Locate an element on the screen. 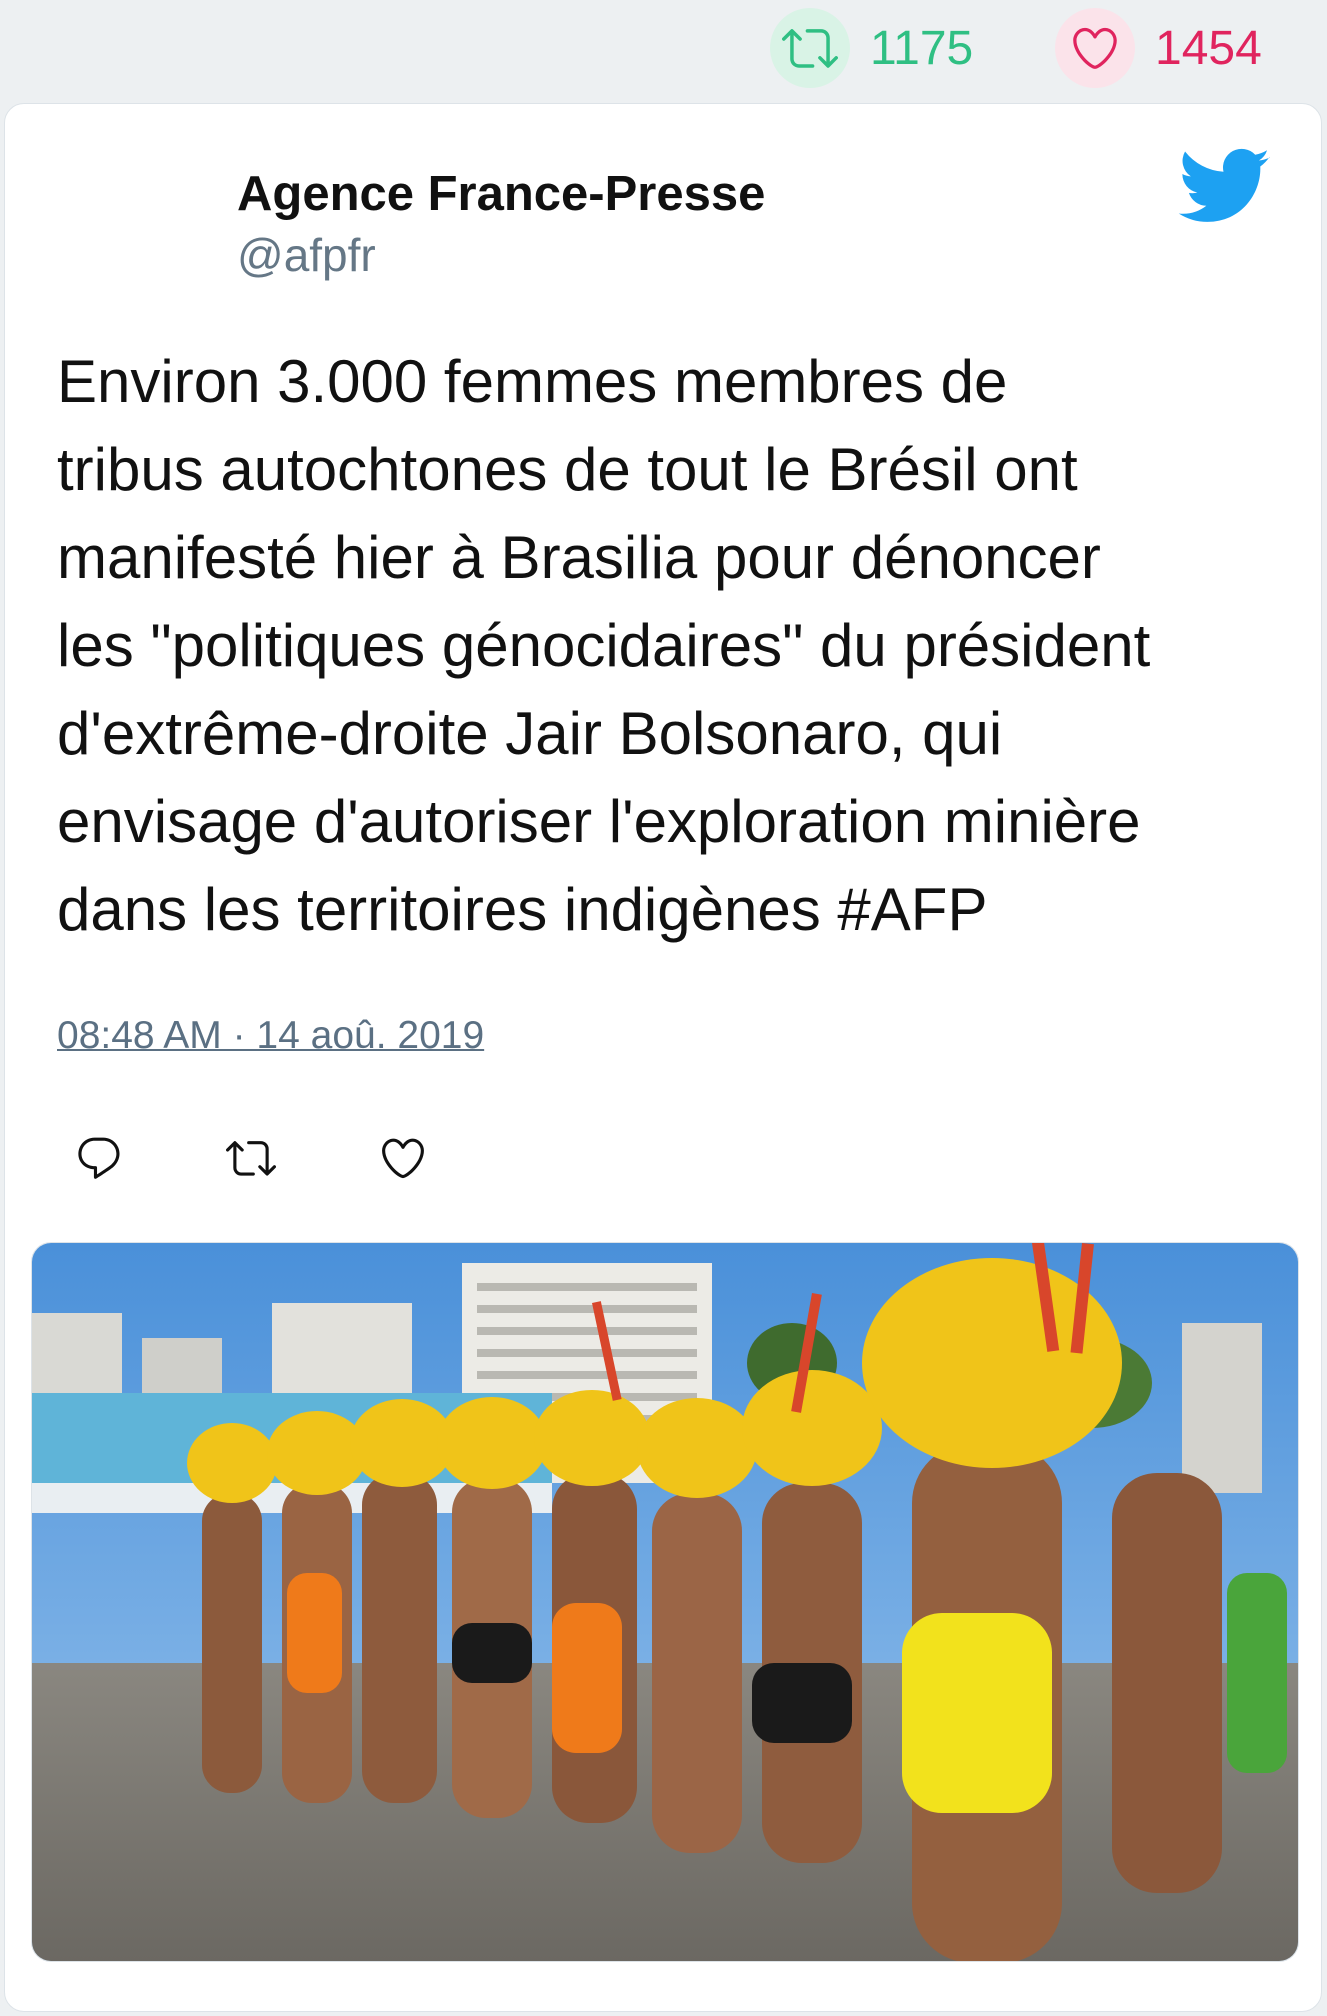 This screenshot has width=1327, height=2016. like-count: 1454 is located at coordinates (1208, 48).